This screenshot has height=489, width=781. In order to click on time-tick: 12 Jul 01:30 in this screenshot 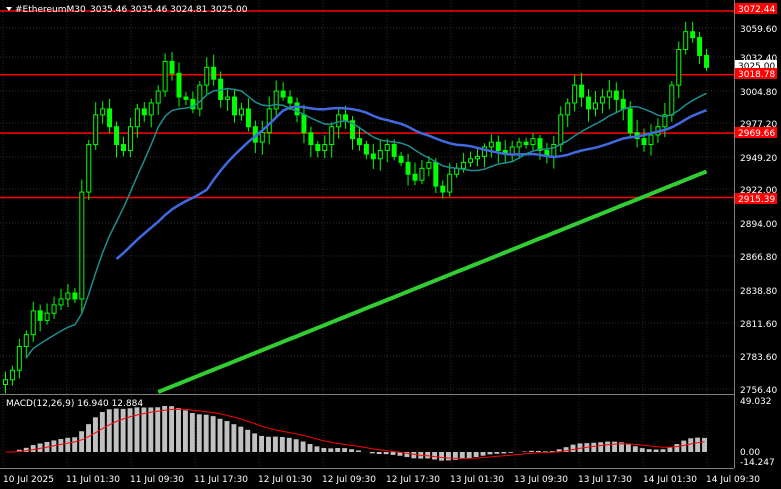, I will do `click(285, 480)`.